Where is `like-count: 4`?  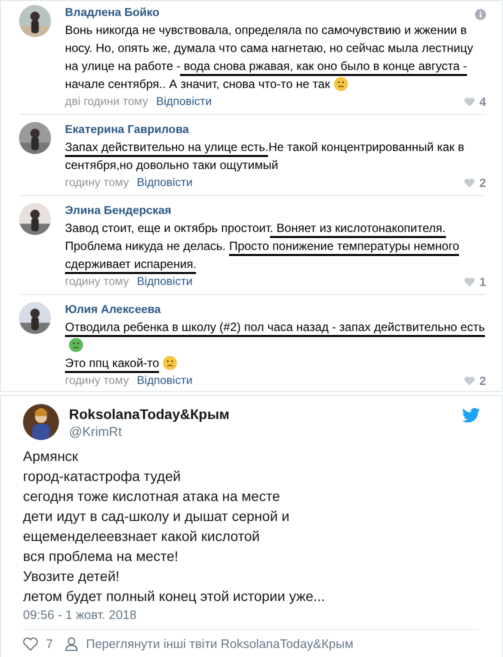
like-count: 4 is located at coordinates (475, 102).